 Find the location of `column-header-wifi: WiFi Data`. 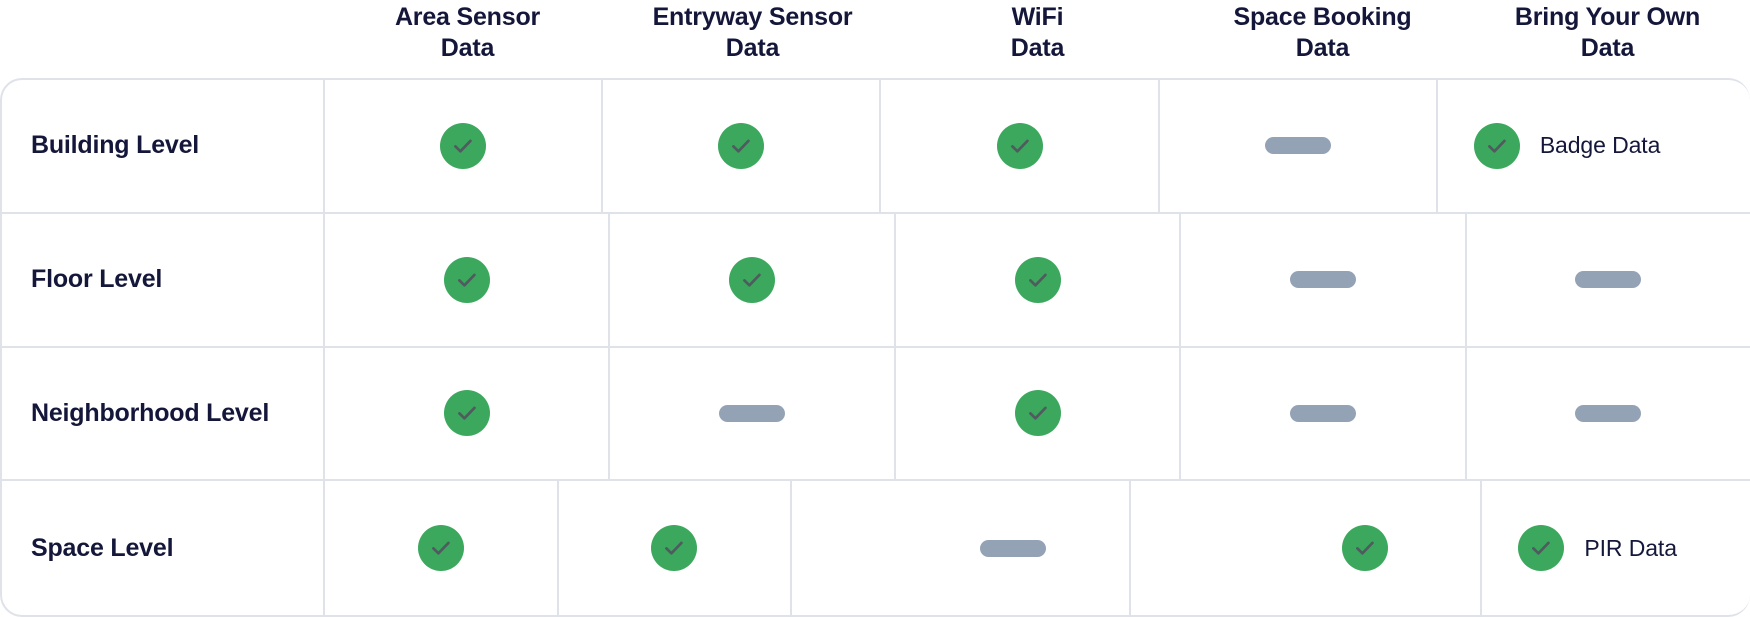

column-header-wifi: WiFi Data is located at coordinates (1037, 39).